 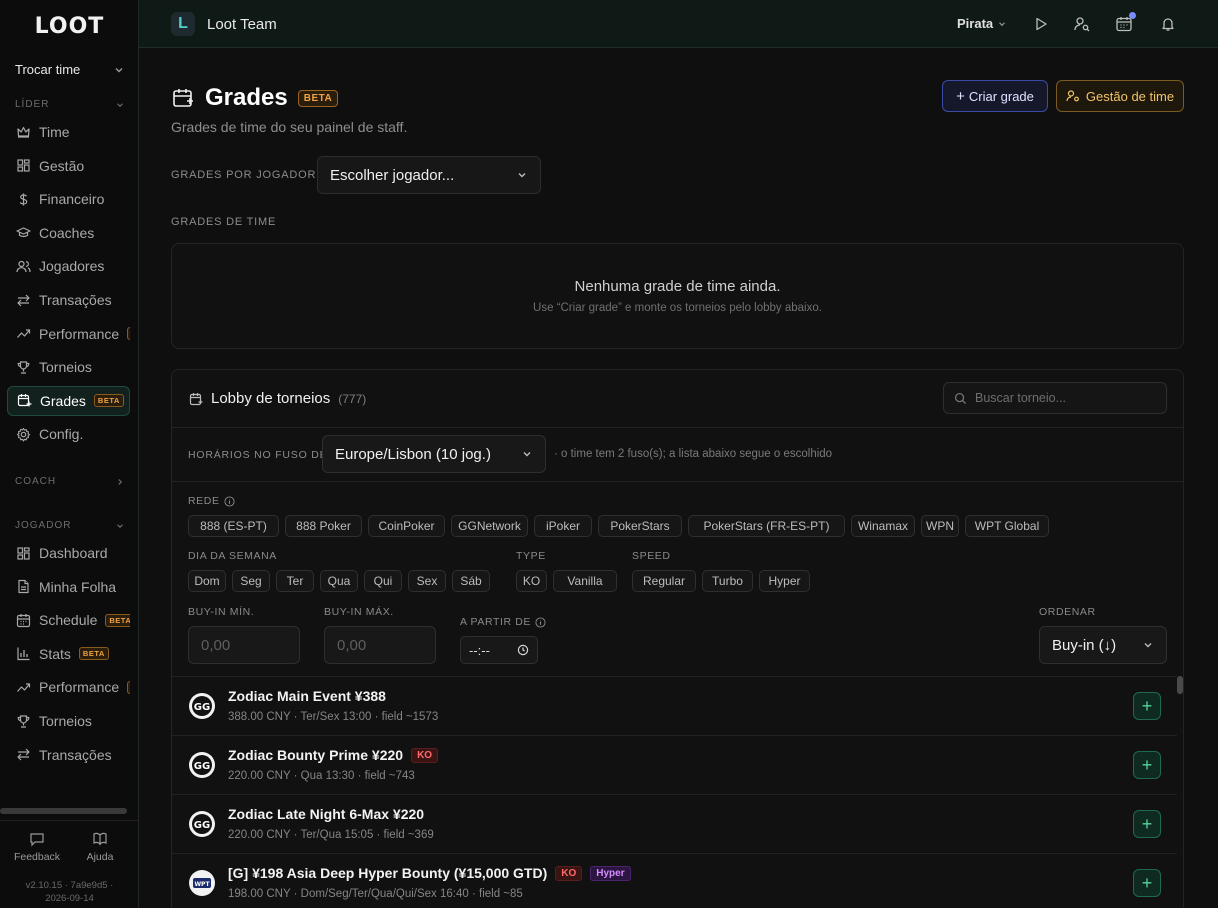 I want to click on day-chip: Ter, so click(x=295, y=581).